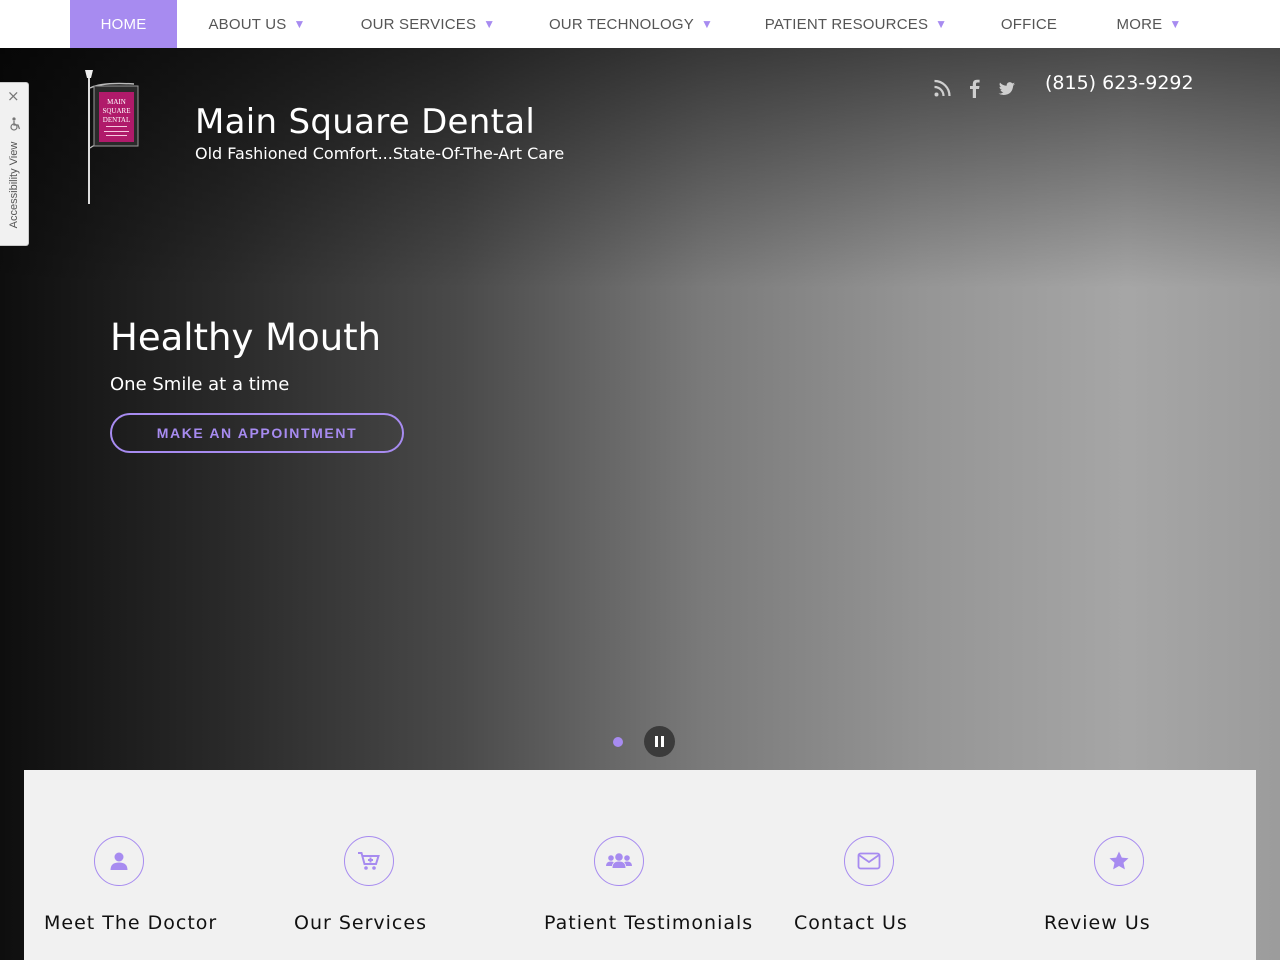 This screenshot has width=1280, height=960. I want to click on nav-label: OUR SERVICES, so click(418, 24).